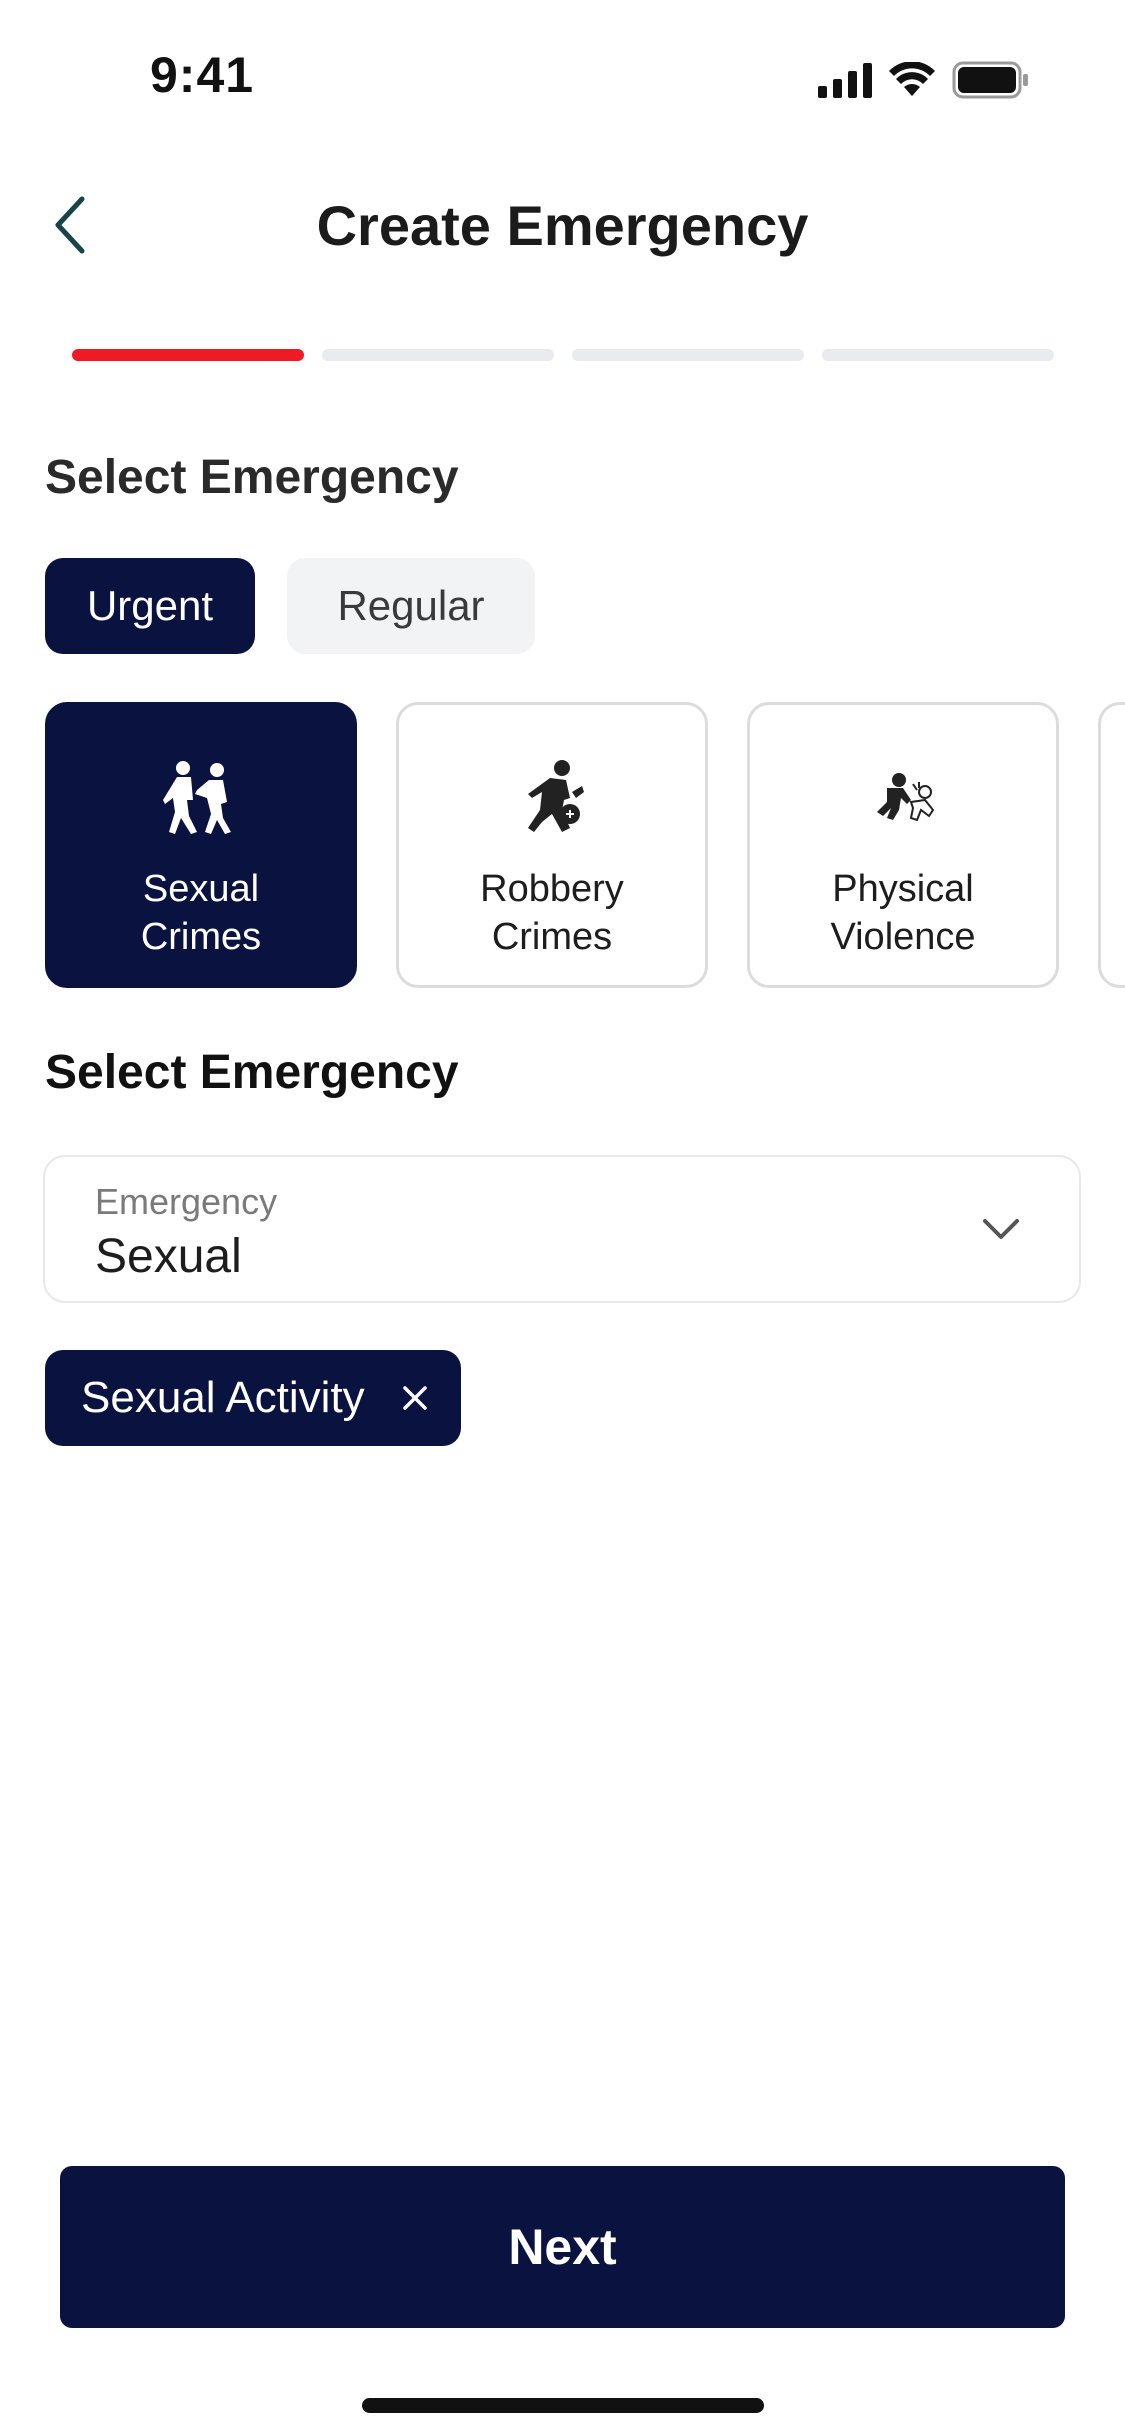  I want to click on status-icons, so click(924, 80).